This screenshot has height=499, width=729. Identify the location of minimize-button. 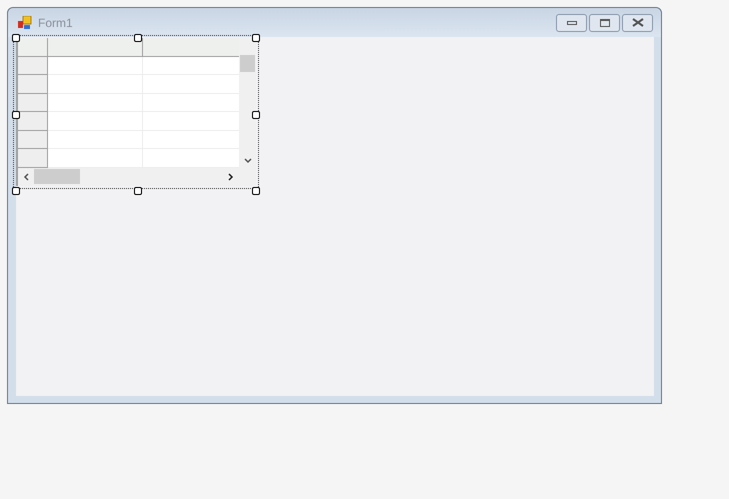
(571, 23).